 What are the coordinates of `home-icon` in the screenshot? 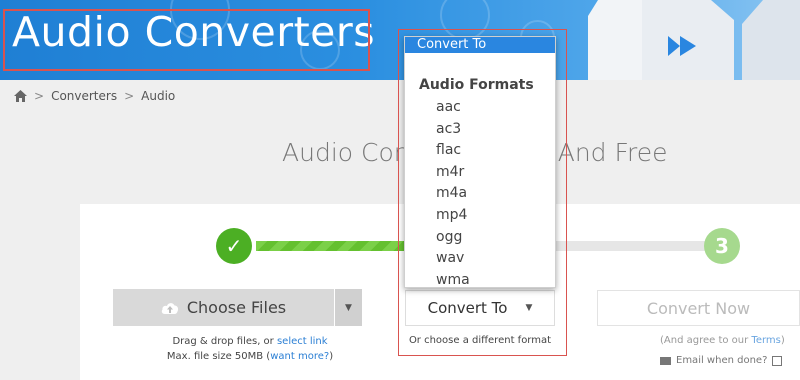 It's located at (20, 96).